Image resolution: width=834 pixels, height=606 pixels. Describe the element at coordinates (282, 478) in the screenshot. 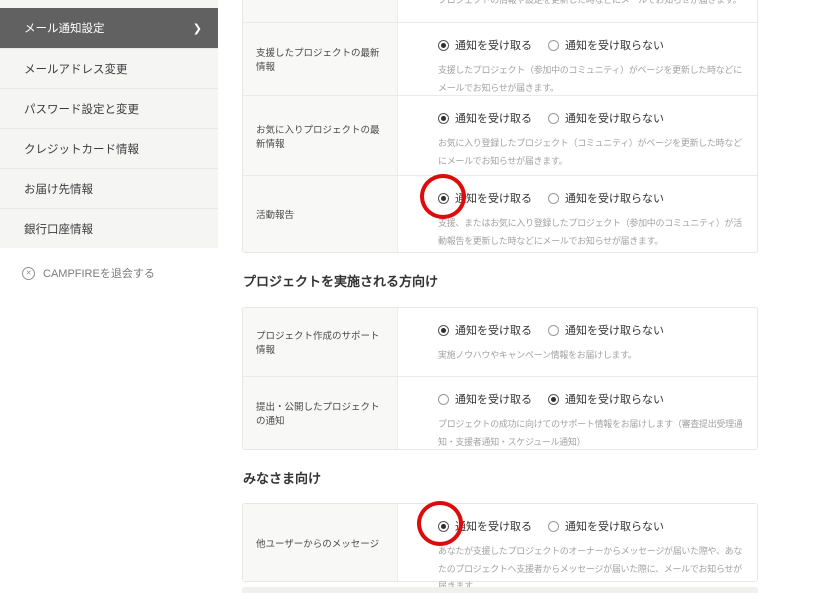

I see `section-title-everyone: みなさま向け` at that location.